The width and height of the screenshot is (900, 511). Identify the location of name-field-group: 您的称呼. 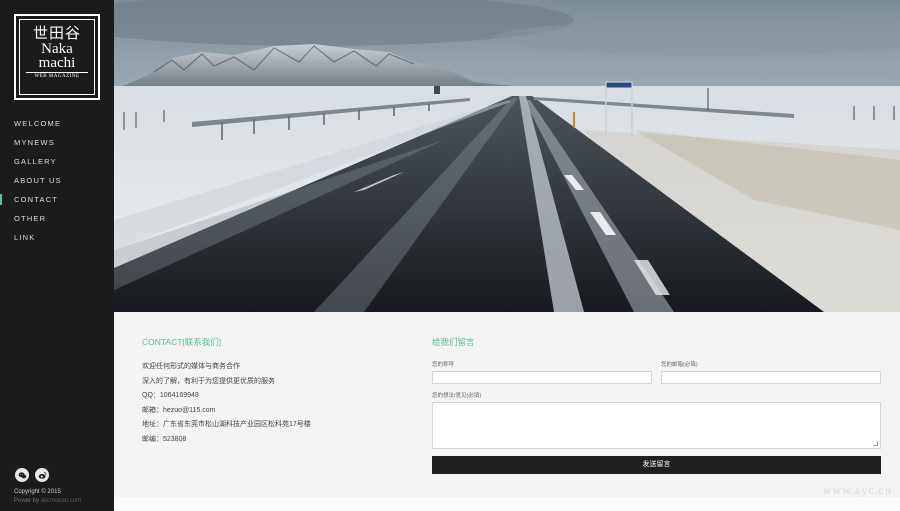
(542, 372).